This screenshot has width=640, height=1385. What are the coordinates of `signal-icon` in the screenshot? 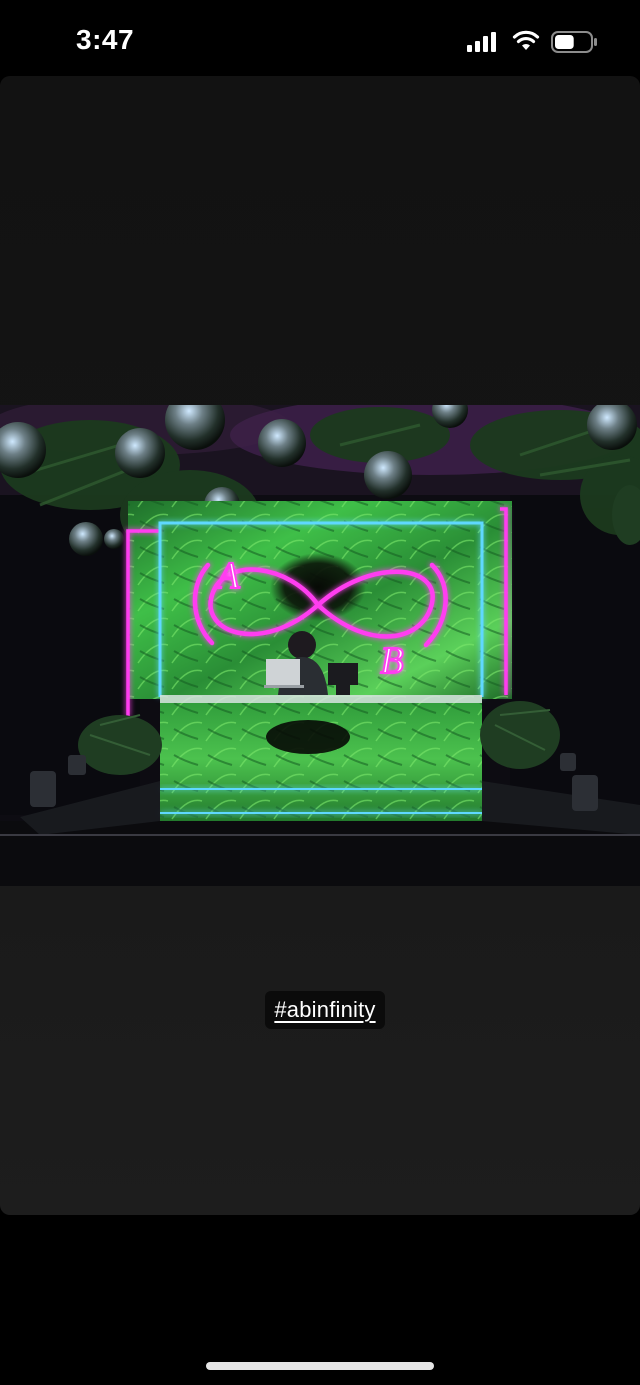 It's located at (481, 42).